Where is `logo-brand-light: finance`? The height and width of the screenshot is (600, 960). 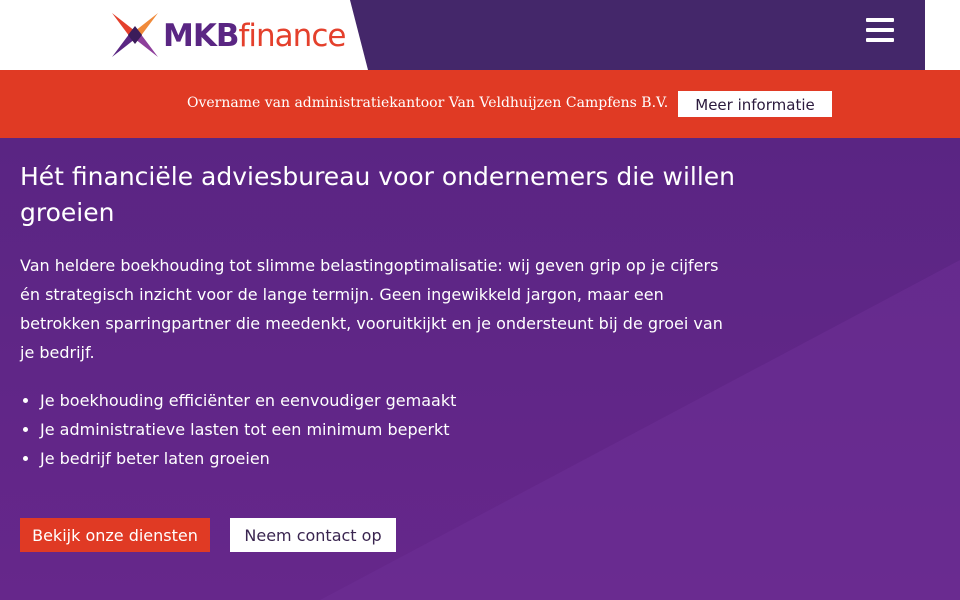
logo-brand-light: finance is located at coordinates (292, 36).